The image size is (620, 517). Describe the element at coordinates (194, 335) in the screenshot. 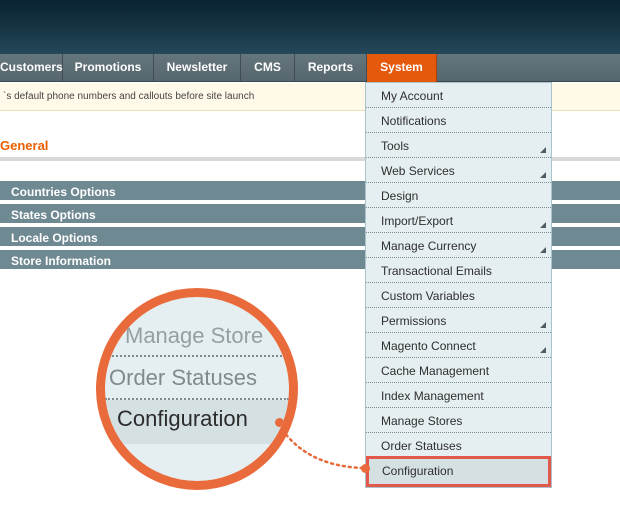

I see `magnified-item-label: Manage Store` at that location.